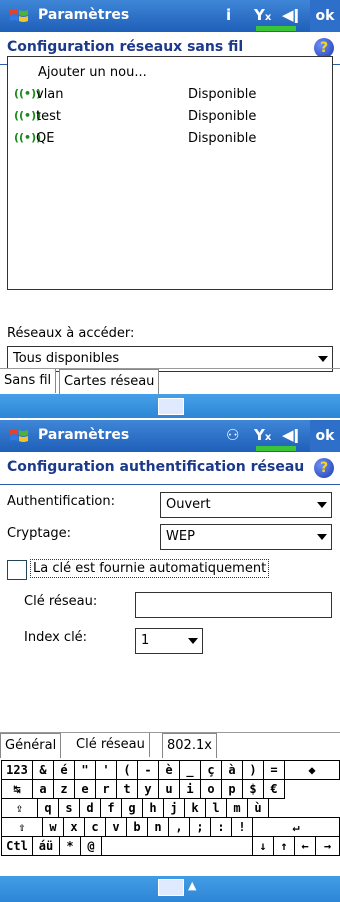 The width and height of the screenshot is (340, 902). I want to click on network-key-input, so click(233, 605).